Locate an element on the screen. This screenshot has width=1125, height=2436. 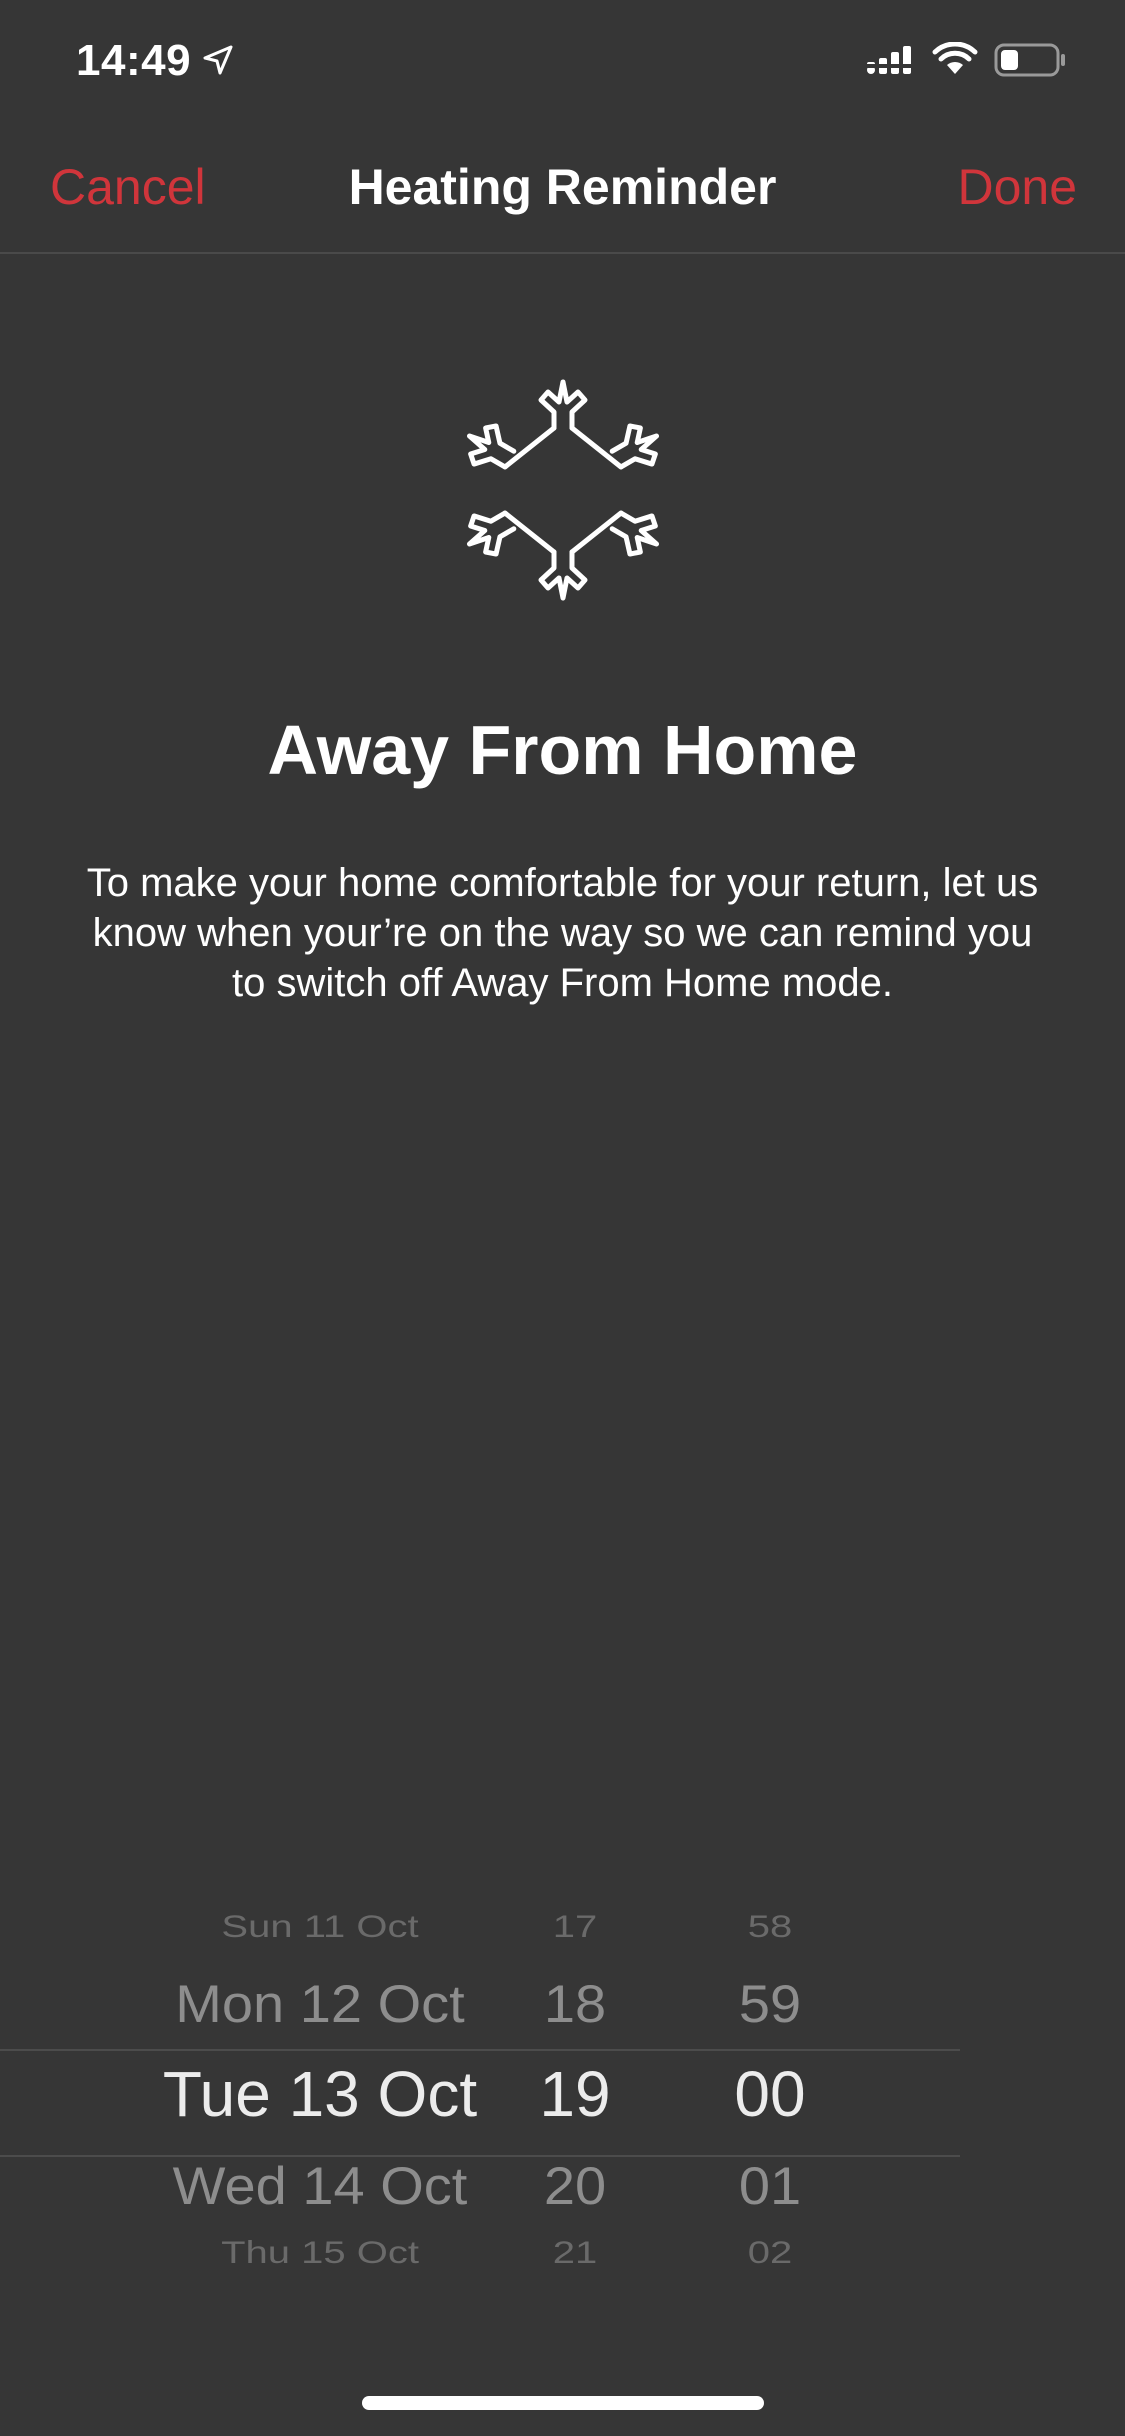
minute-option: 02 is located at coordinates (770, 2253).